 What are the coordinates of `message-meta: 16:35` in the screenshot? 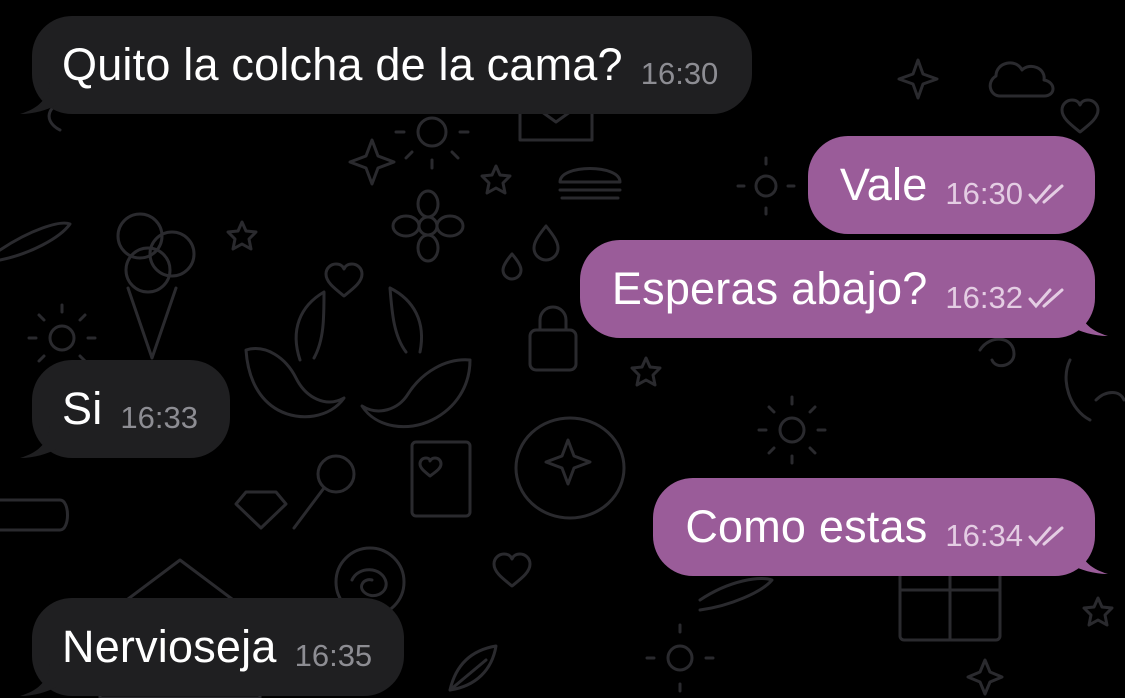 It's located at (334, 656).